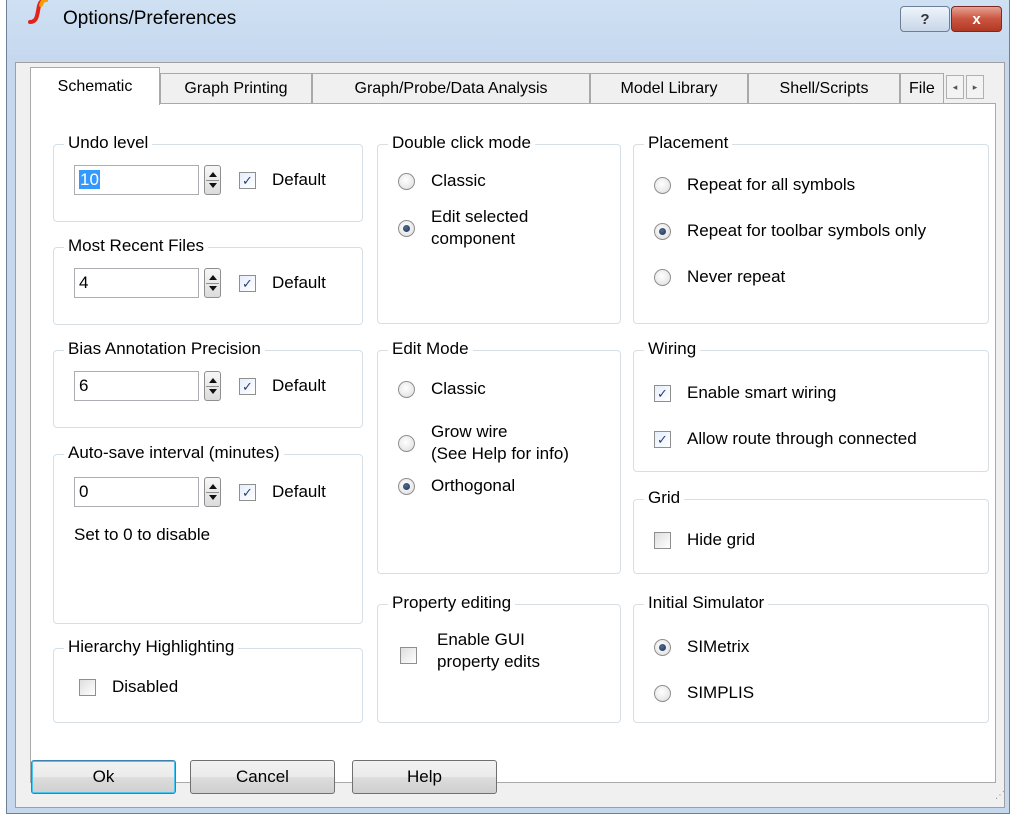 The width and height of the screenshot is (1016, 814). I want to click on tab-scroll-right-button: ▸, so click(975, 87).